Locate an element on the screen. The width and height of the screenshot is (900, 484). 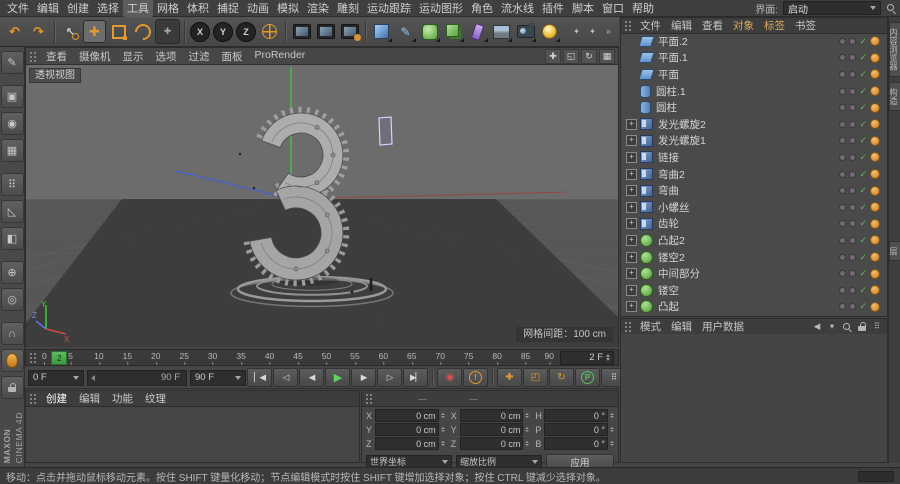
attribute-manager-body is located at coordinates (754, 398).